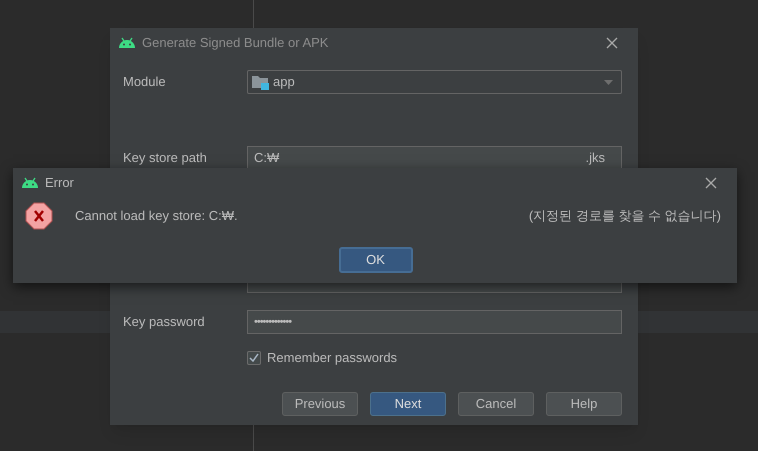 The image size is (758, 451). I want to click on password-field: •••••••••••••, so click(434, 322).